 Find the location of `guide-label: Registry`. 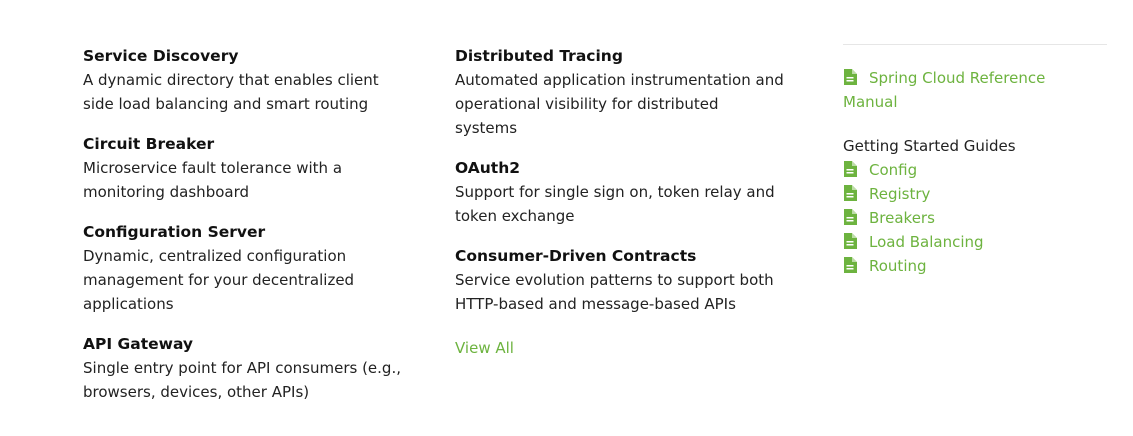

guide-label: Registry is located at coordinates (900, 194).